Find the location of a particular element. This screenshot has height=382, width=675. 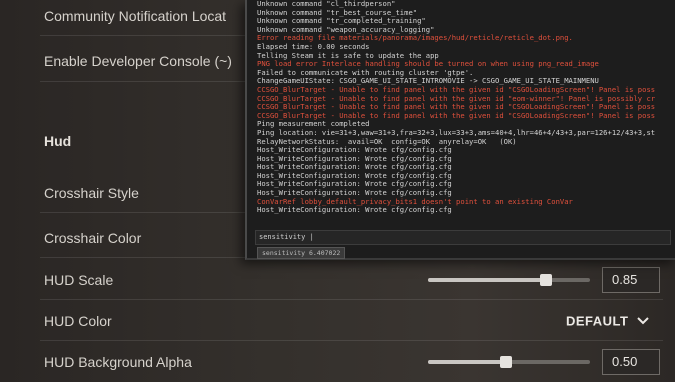

section-title: Hud is located at coordinates (58, 140).